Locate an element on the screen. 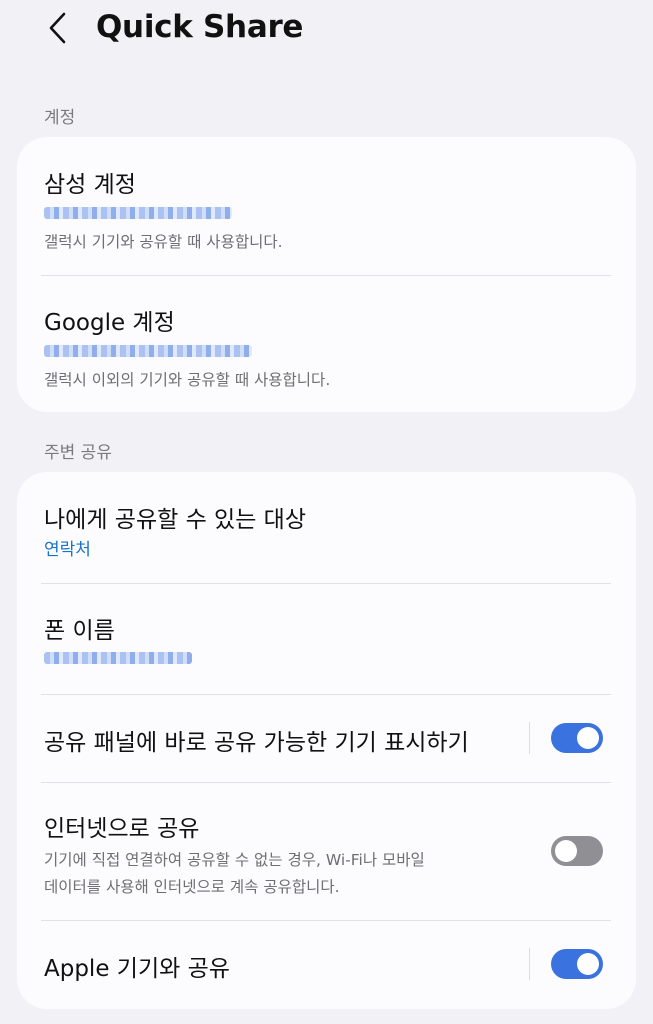  chevron-left-icon is located at coordinates (57, 28).